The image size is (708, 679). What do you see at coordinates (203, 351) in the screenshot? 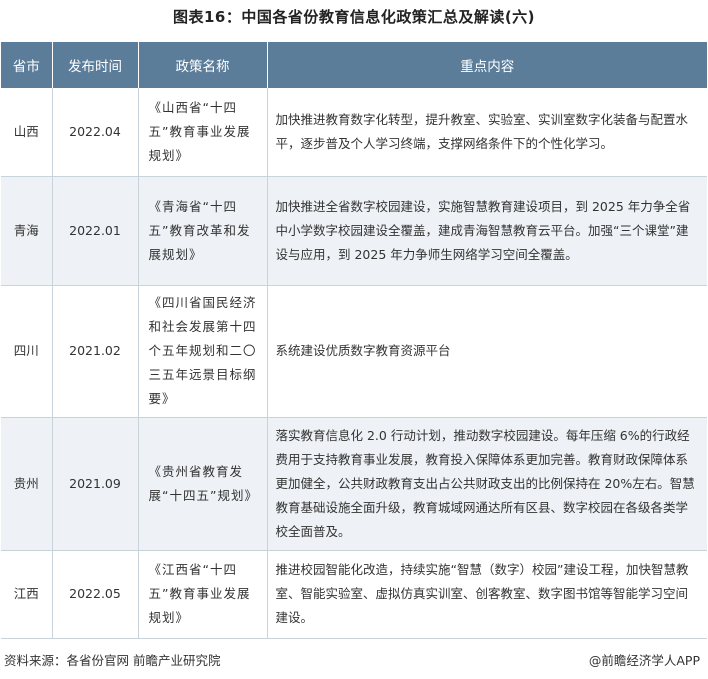
I see `cell-policy: 《四川省国民经济和社会发展第十四个五年规划和二〇三五年远景目标纲要》` at bounding box center [203, 351].